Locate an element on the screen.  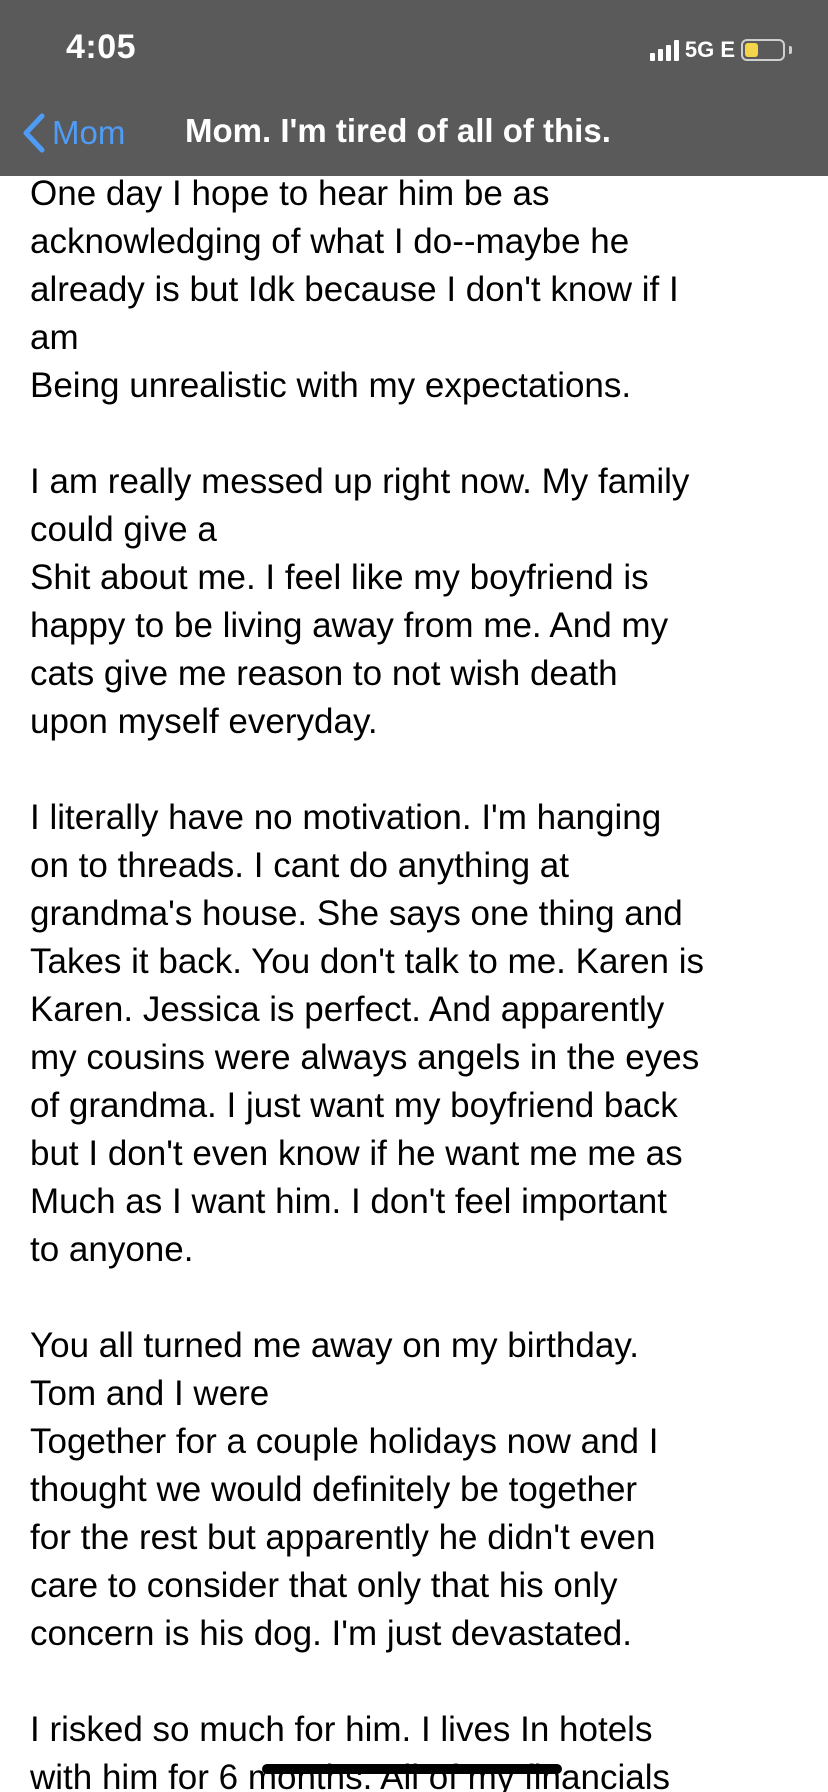
chevron-left-icon is located at coordinates (34, 133).